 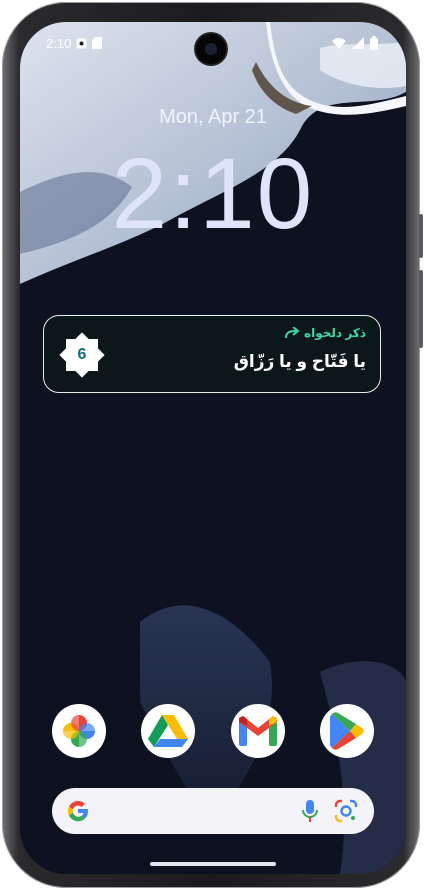 I want to click on play-store-icon, so click(x=346, y=731).